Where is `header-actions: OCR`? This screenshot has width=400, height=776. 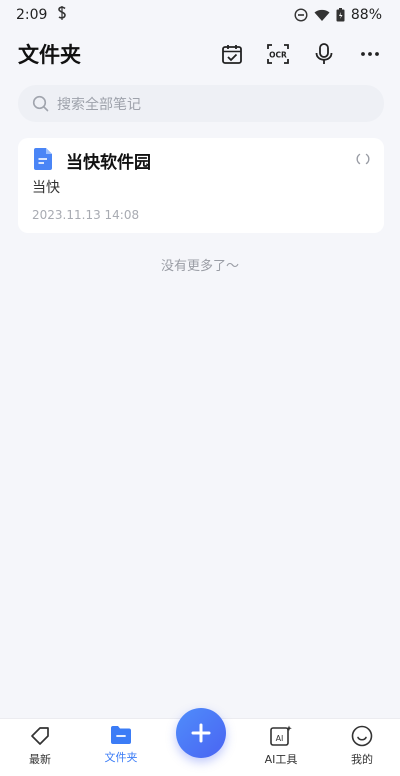 header-actions: OCR is located at coordinates (301, 54).